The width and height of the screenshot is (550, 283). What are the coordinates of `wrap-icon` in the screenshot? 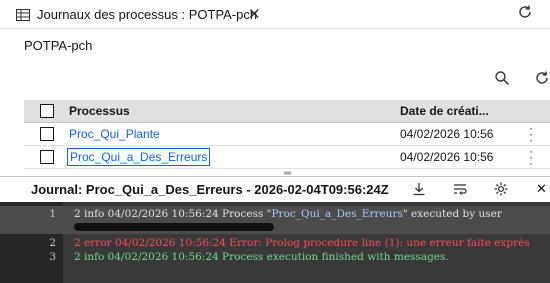 It's located at (460, 191).